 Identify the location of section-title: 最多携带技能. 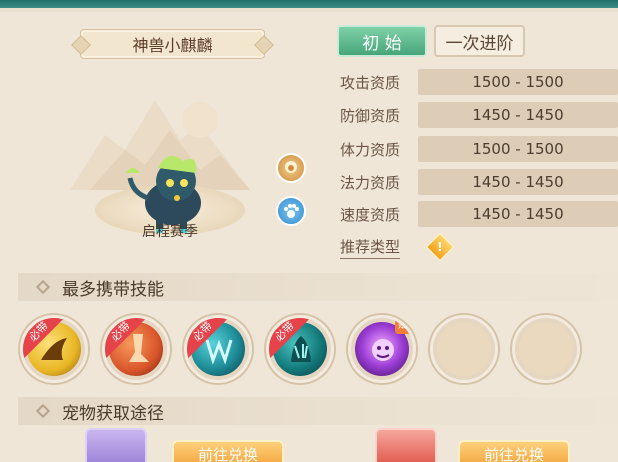
(113, 289).